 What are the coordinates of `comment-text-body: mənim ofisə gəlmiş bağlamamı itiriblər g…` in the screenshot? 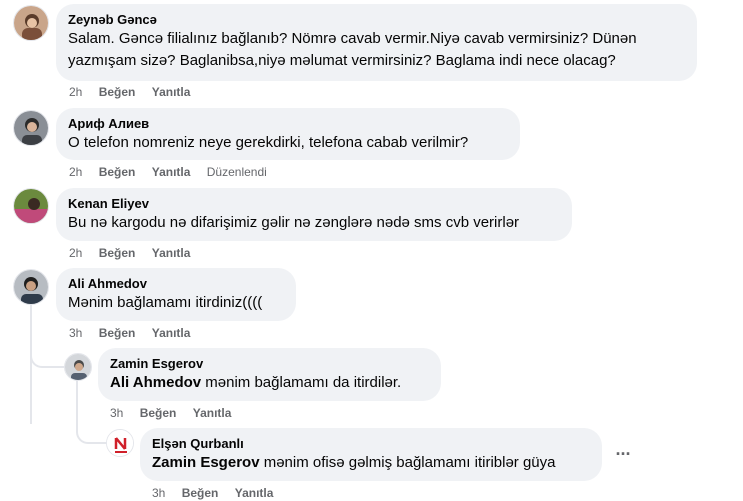 It's located at (407, 462).